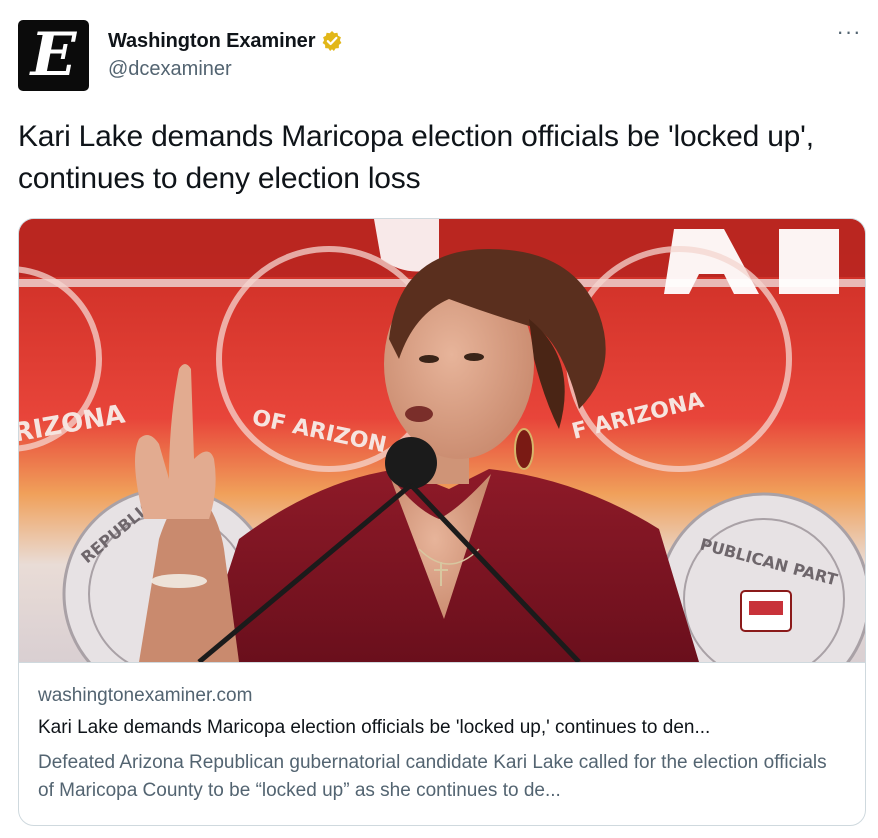  I want to click on avatar-logo-letter: E, so click(53, 55).